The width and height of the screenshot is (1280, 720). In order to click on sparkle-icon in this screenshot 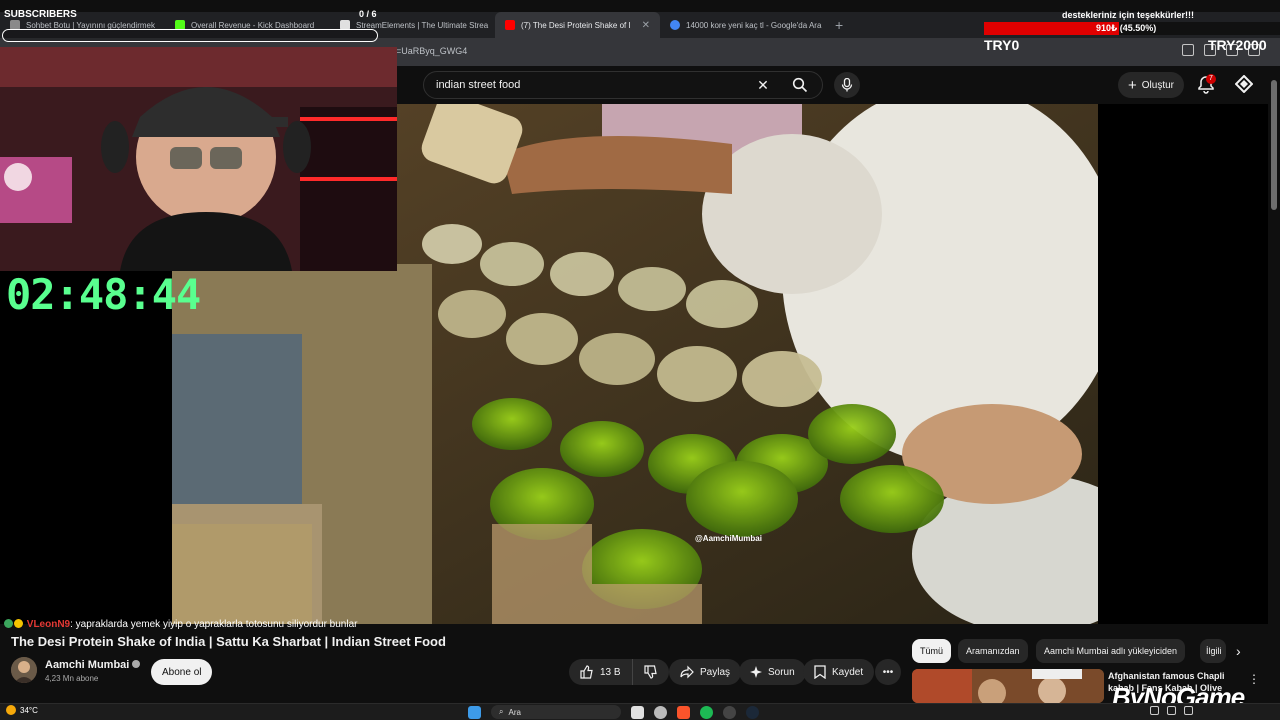, I will do `click(756, 672)`.